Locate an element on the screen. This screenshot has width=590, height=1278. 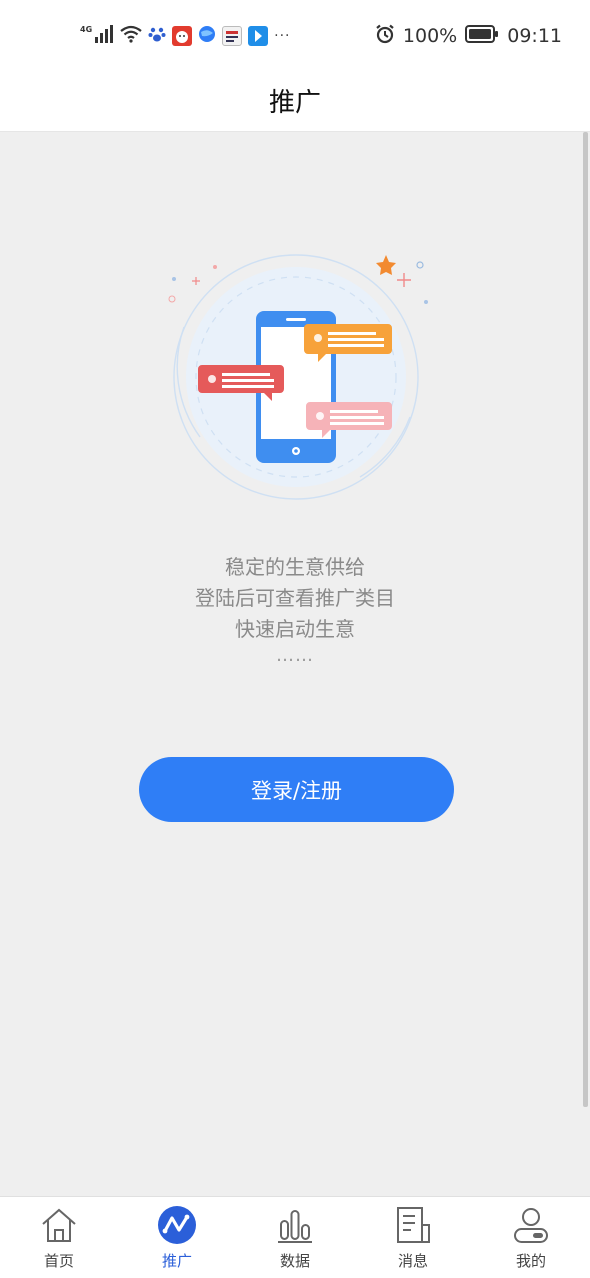
bottom-tab-bar: 首页 推广 数据 消息 我的 is located at coordinates (295, 1237).